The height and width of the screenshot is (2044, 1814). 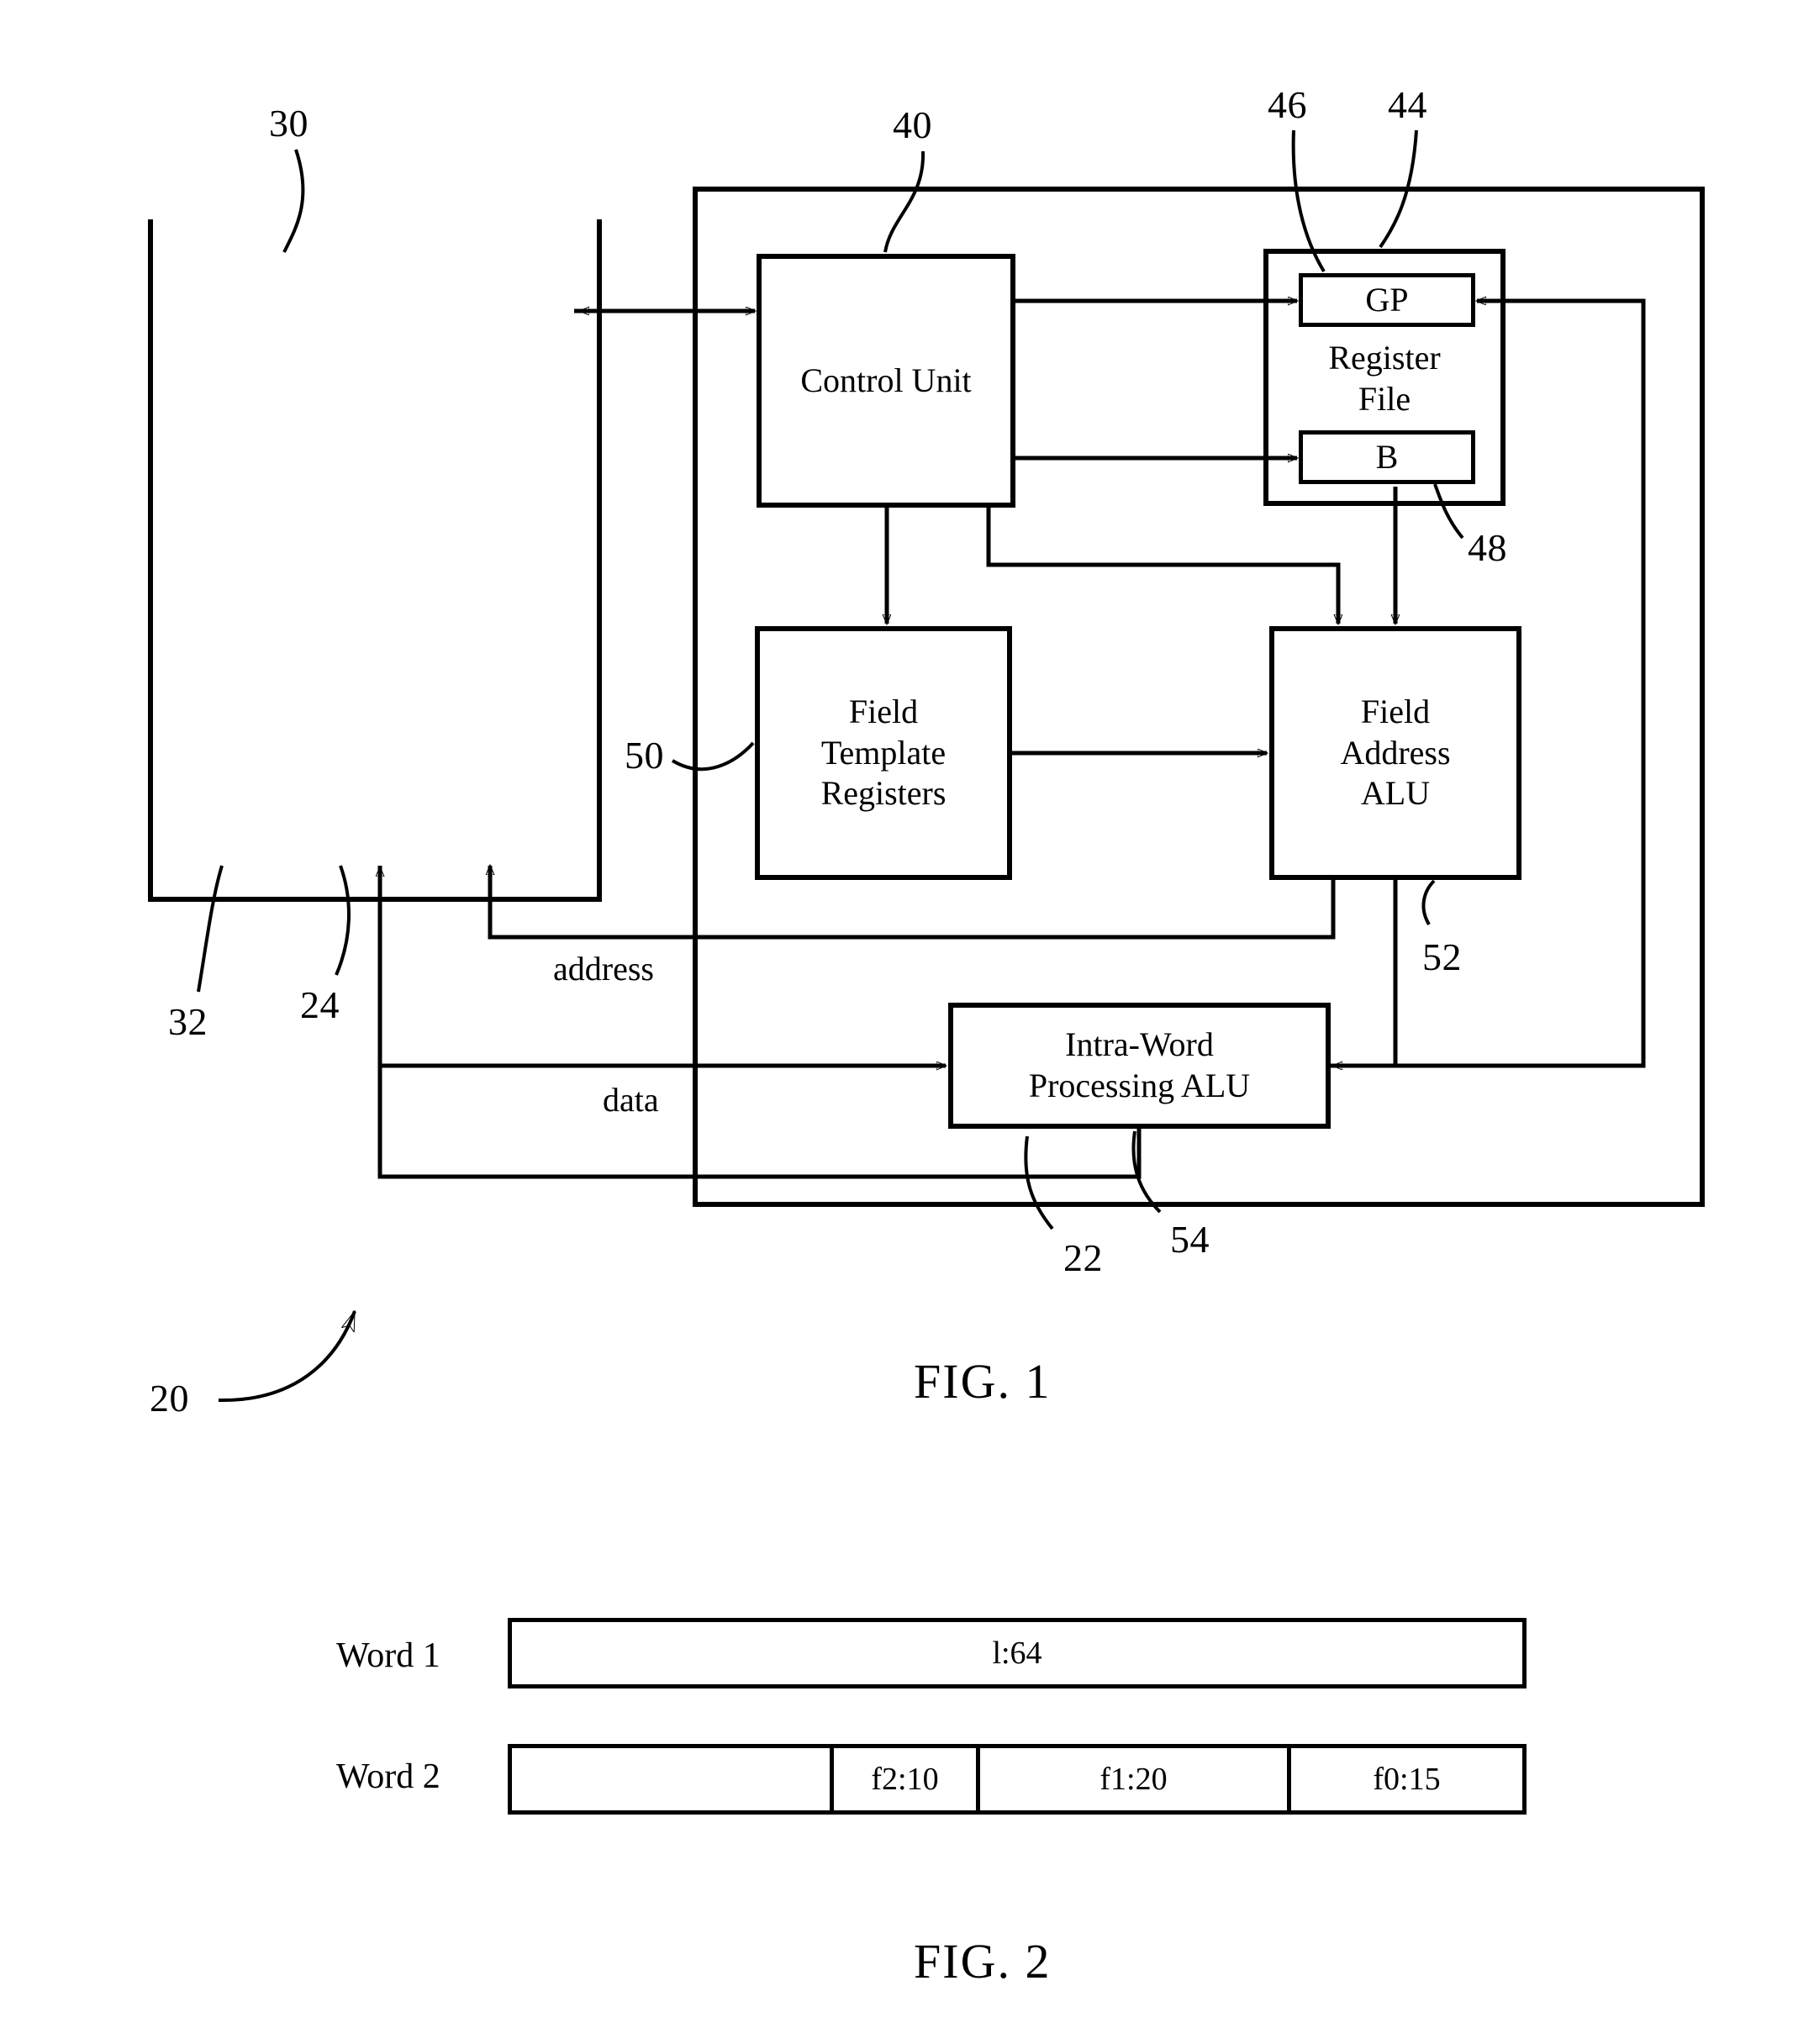 I want to click on word2-segment-2-text: f1:20, so click(x=1133, y=1779).